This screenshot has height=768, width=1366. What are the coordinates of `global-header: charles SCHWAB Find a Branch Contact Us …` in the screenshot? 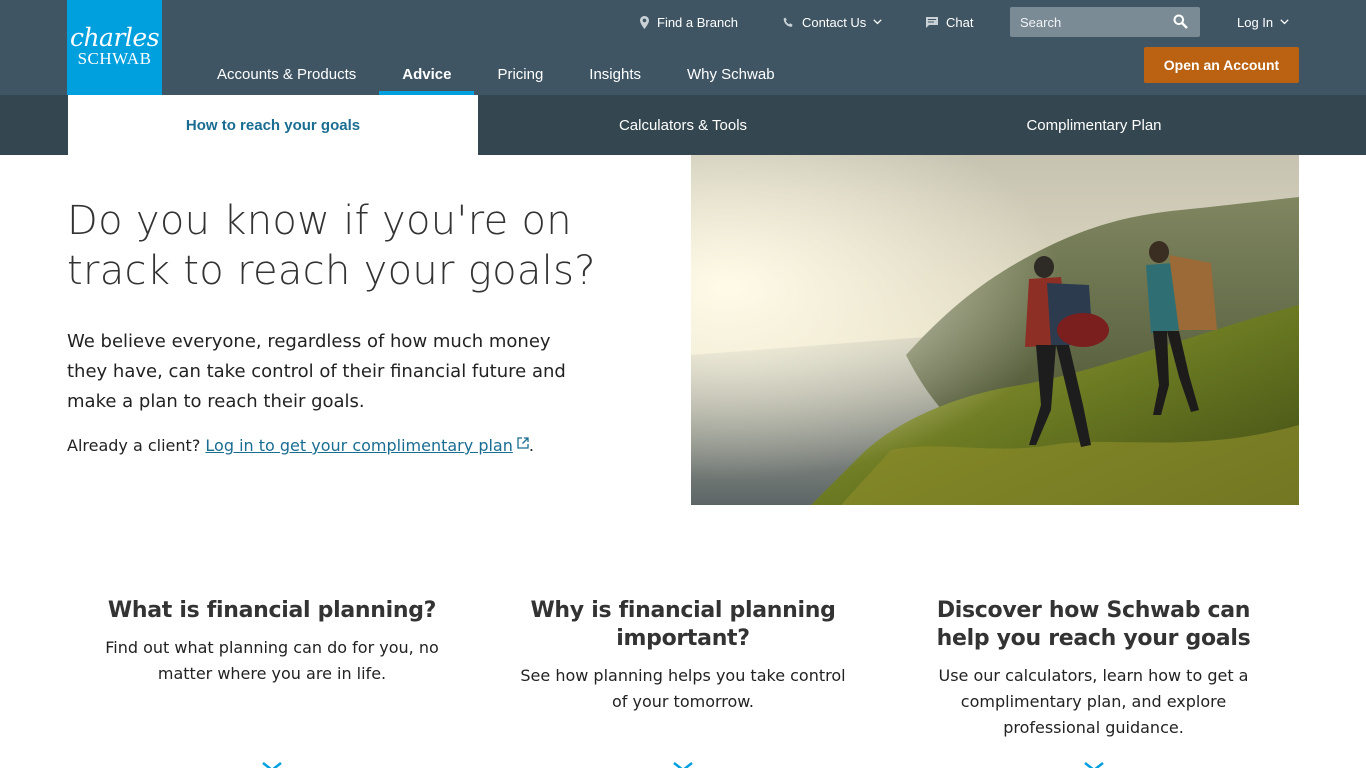 It's located at (683, 47).